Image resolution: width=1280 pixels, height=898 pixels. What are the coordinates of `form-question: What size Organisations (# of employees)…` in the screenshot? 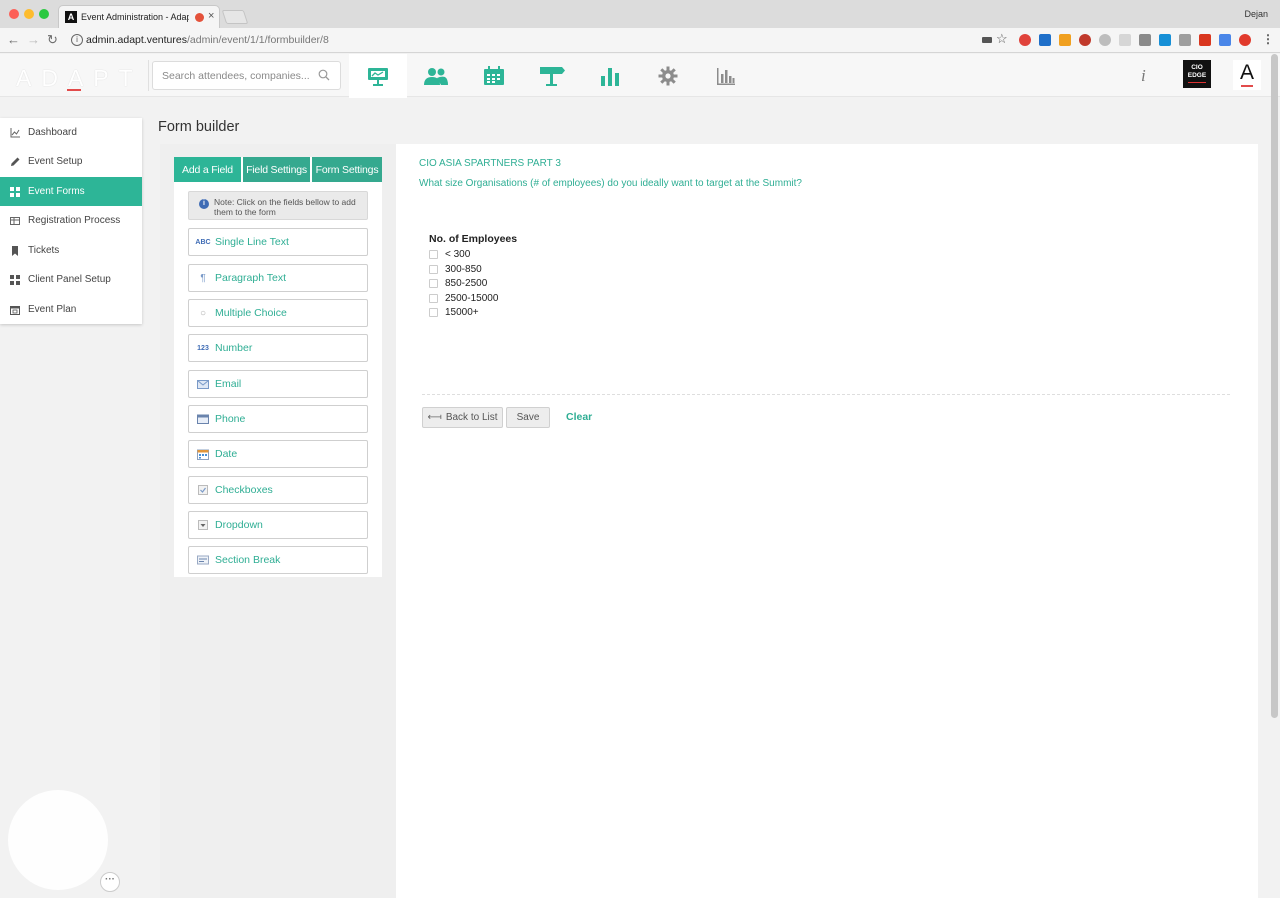 It's located at (610, 183).